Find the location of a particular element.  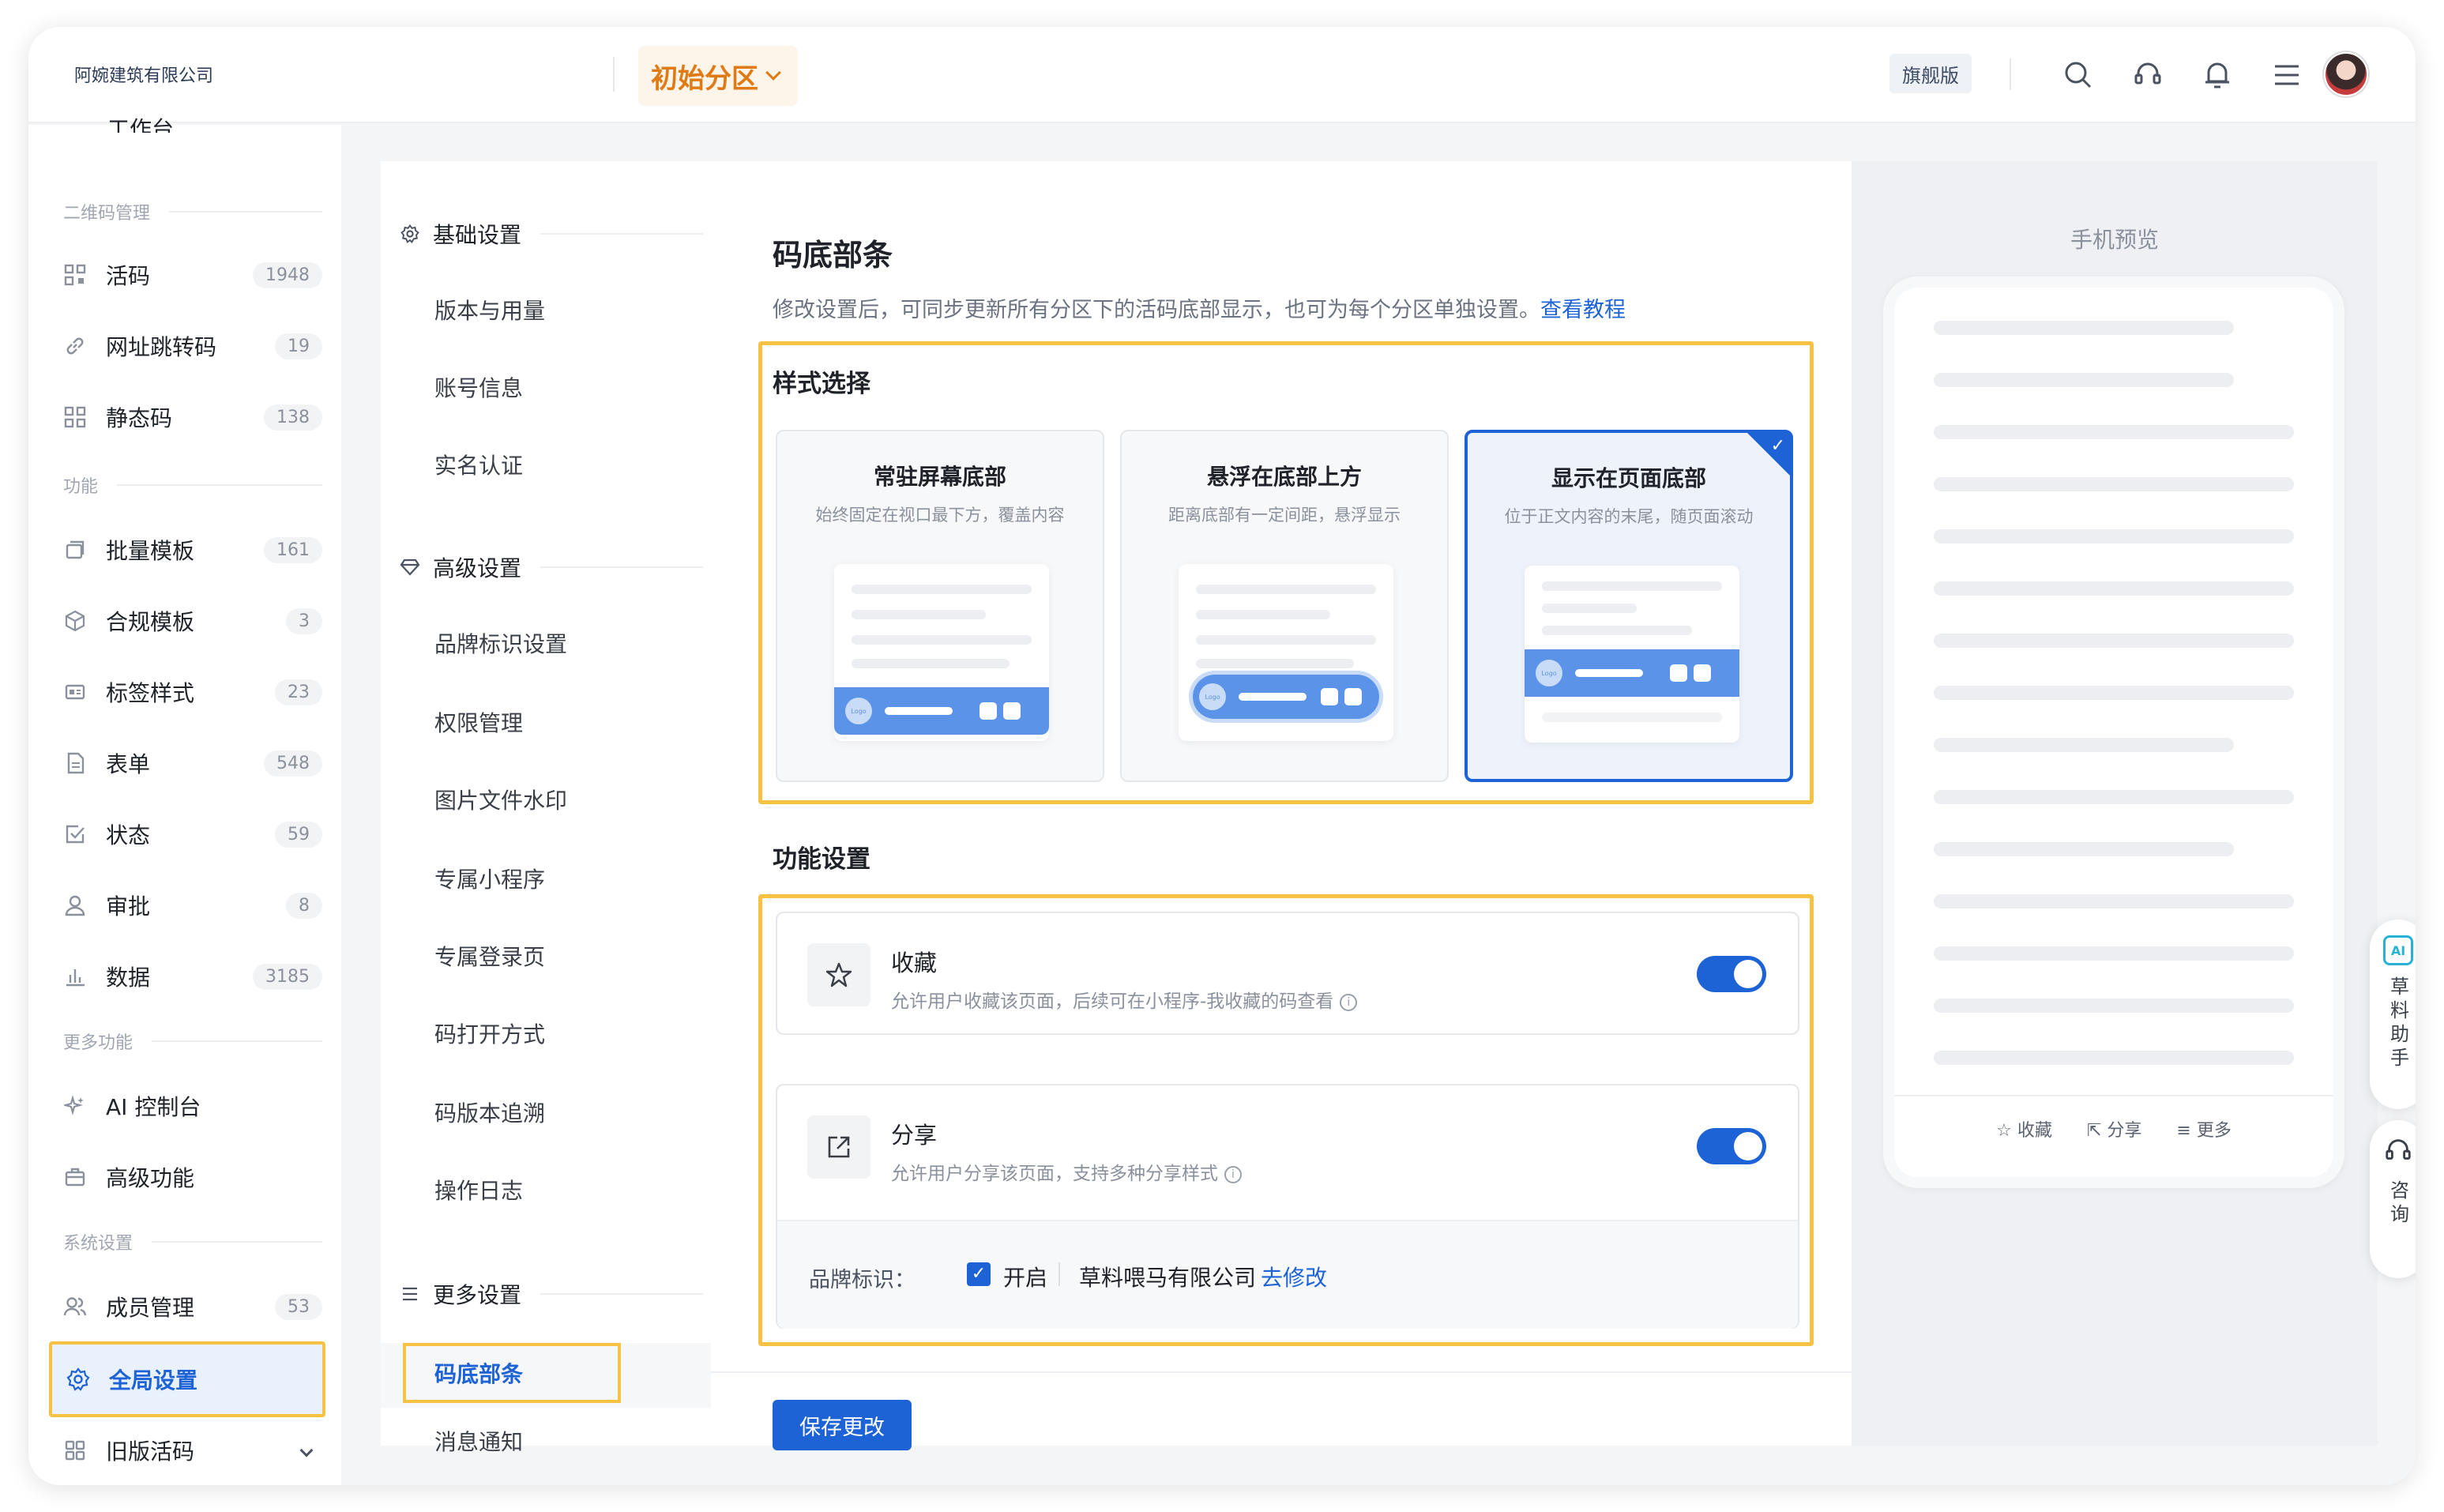

sidebar-item-data: 数据 3185 is located at coordinates (192, 976).